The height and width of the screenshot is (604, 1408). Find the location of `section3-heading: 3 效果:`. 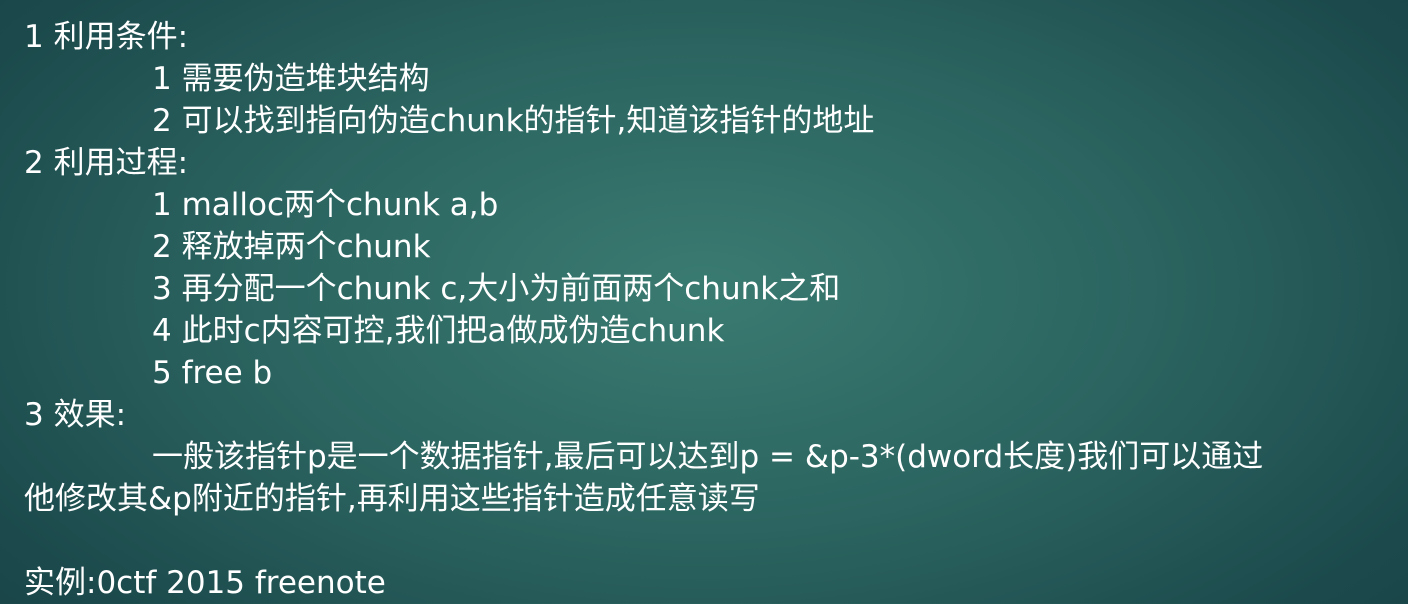

section3-heading: 3 效果: is located at coordinates (75, 415).